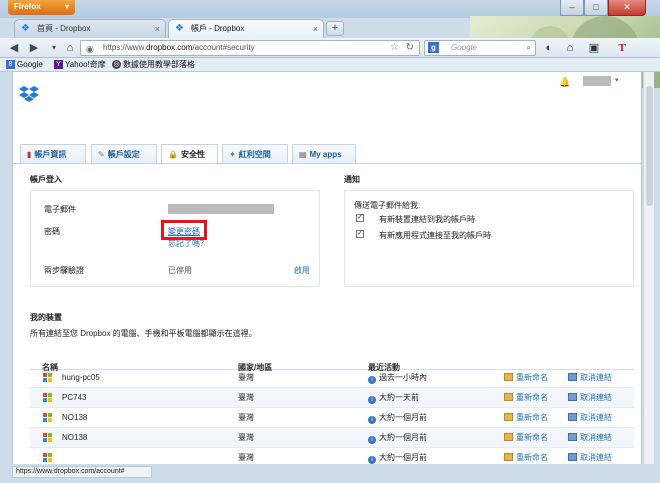  Describe the element at coordinates (324, 154) in the screenshot. I see `tab-my-apps: ▤ My apps` at that location.